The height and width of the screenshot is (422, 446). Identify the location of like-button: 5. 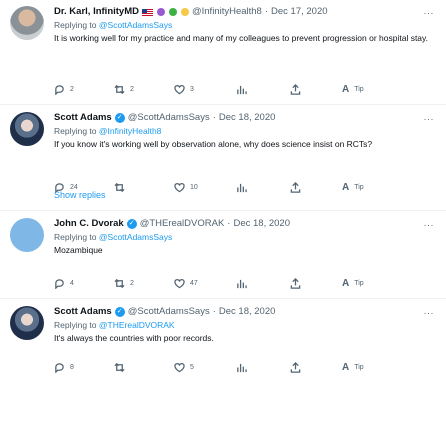
(184, 367).